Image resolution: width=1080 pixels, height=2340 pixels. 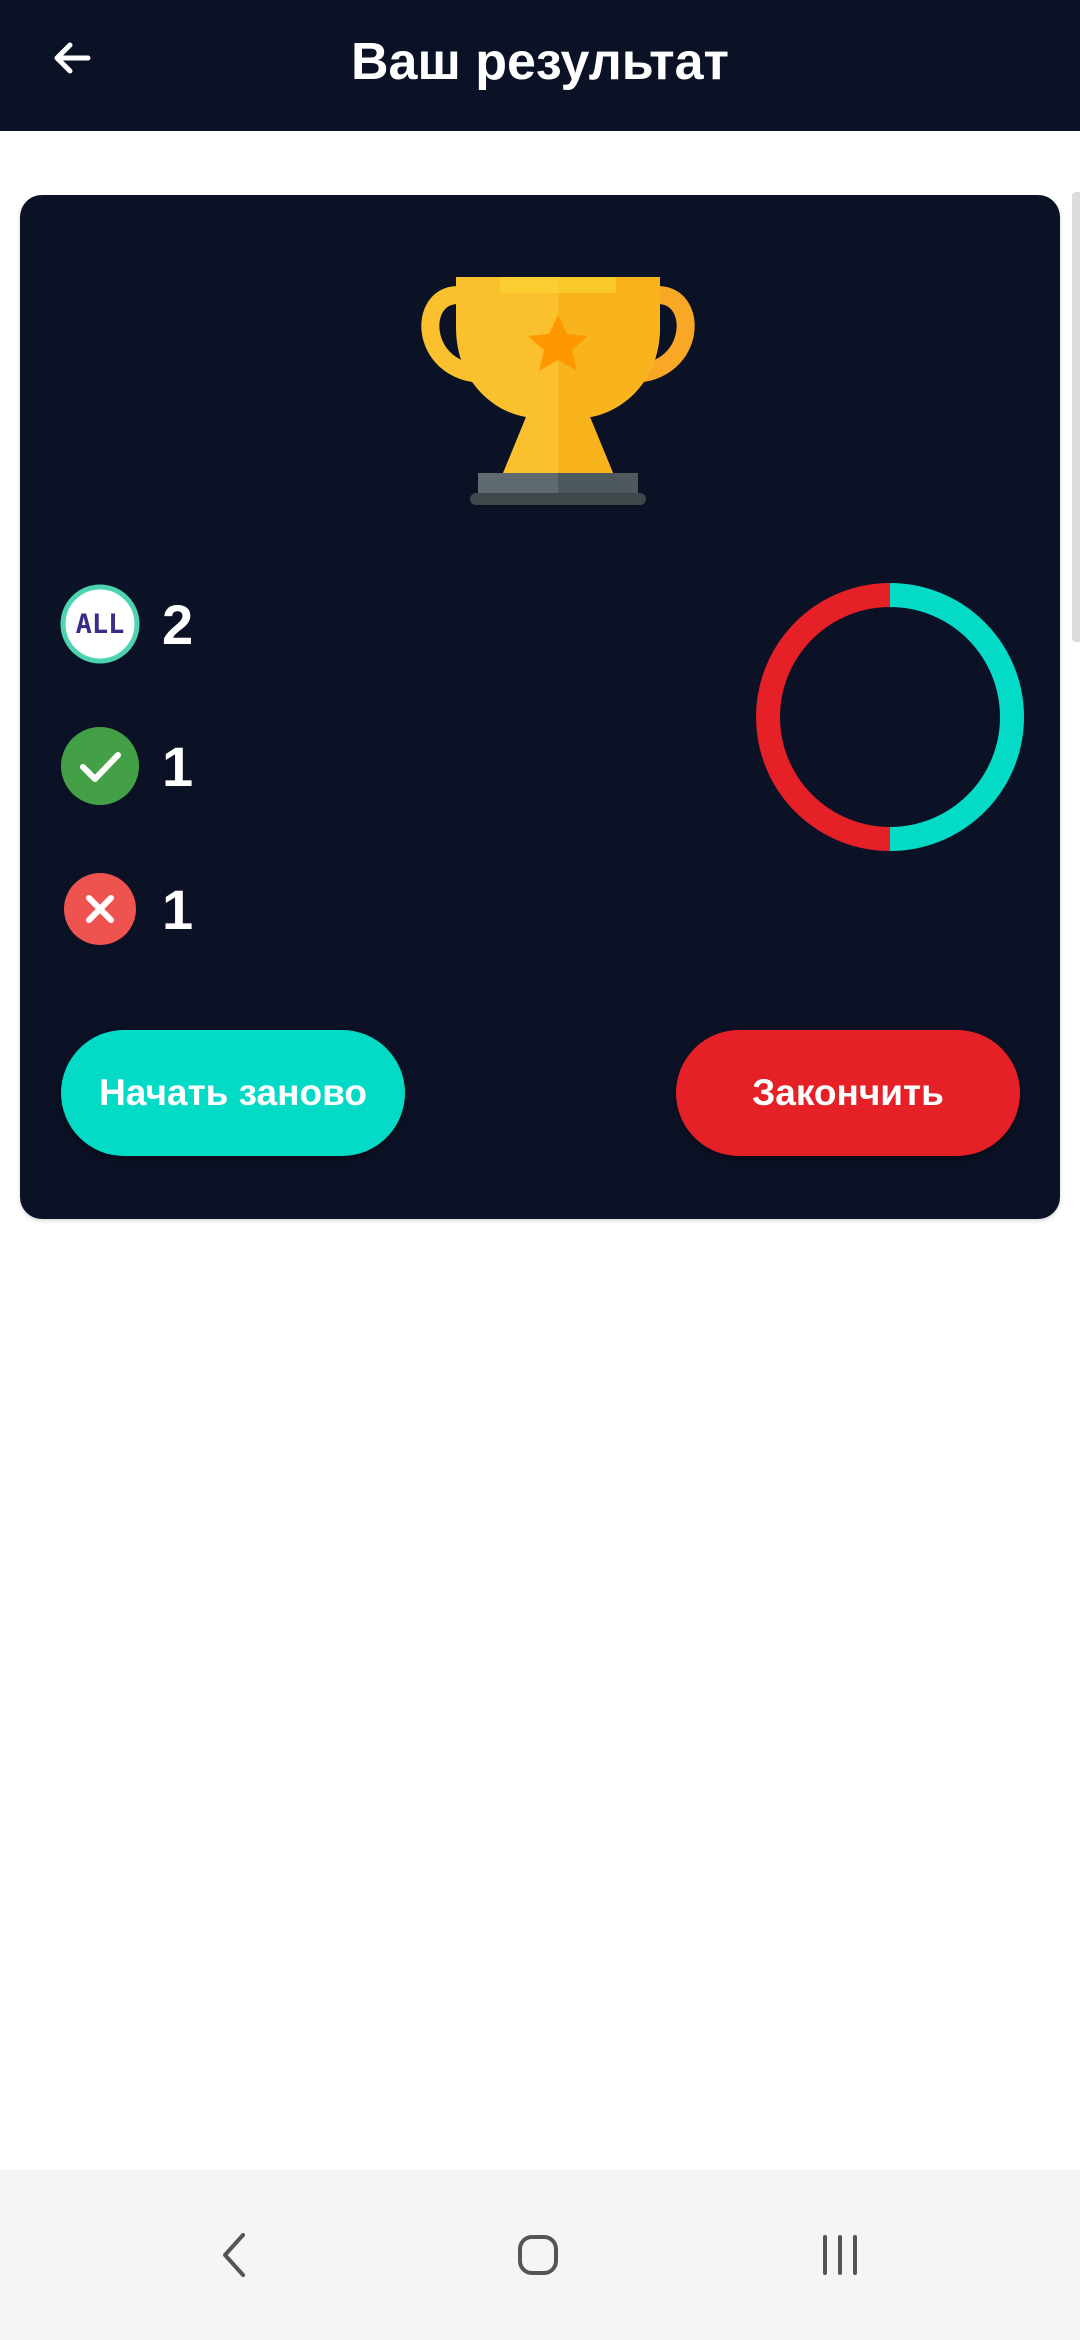 I want to click on nav-back-button, so click(x=235, y=2255).